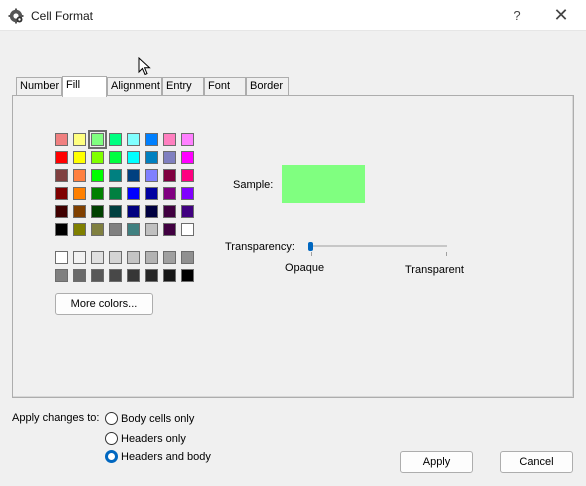 This screenshot has height=486, width=586. What do you see at coordinates (310, 246) in the screenshot?
I see `transparency-slider-thumb` at bounding box center [310, 246].